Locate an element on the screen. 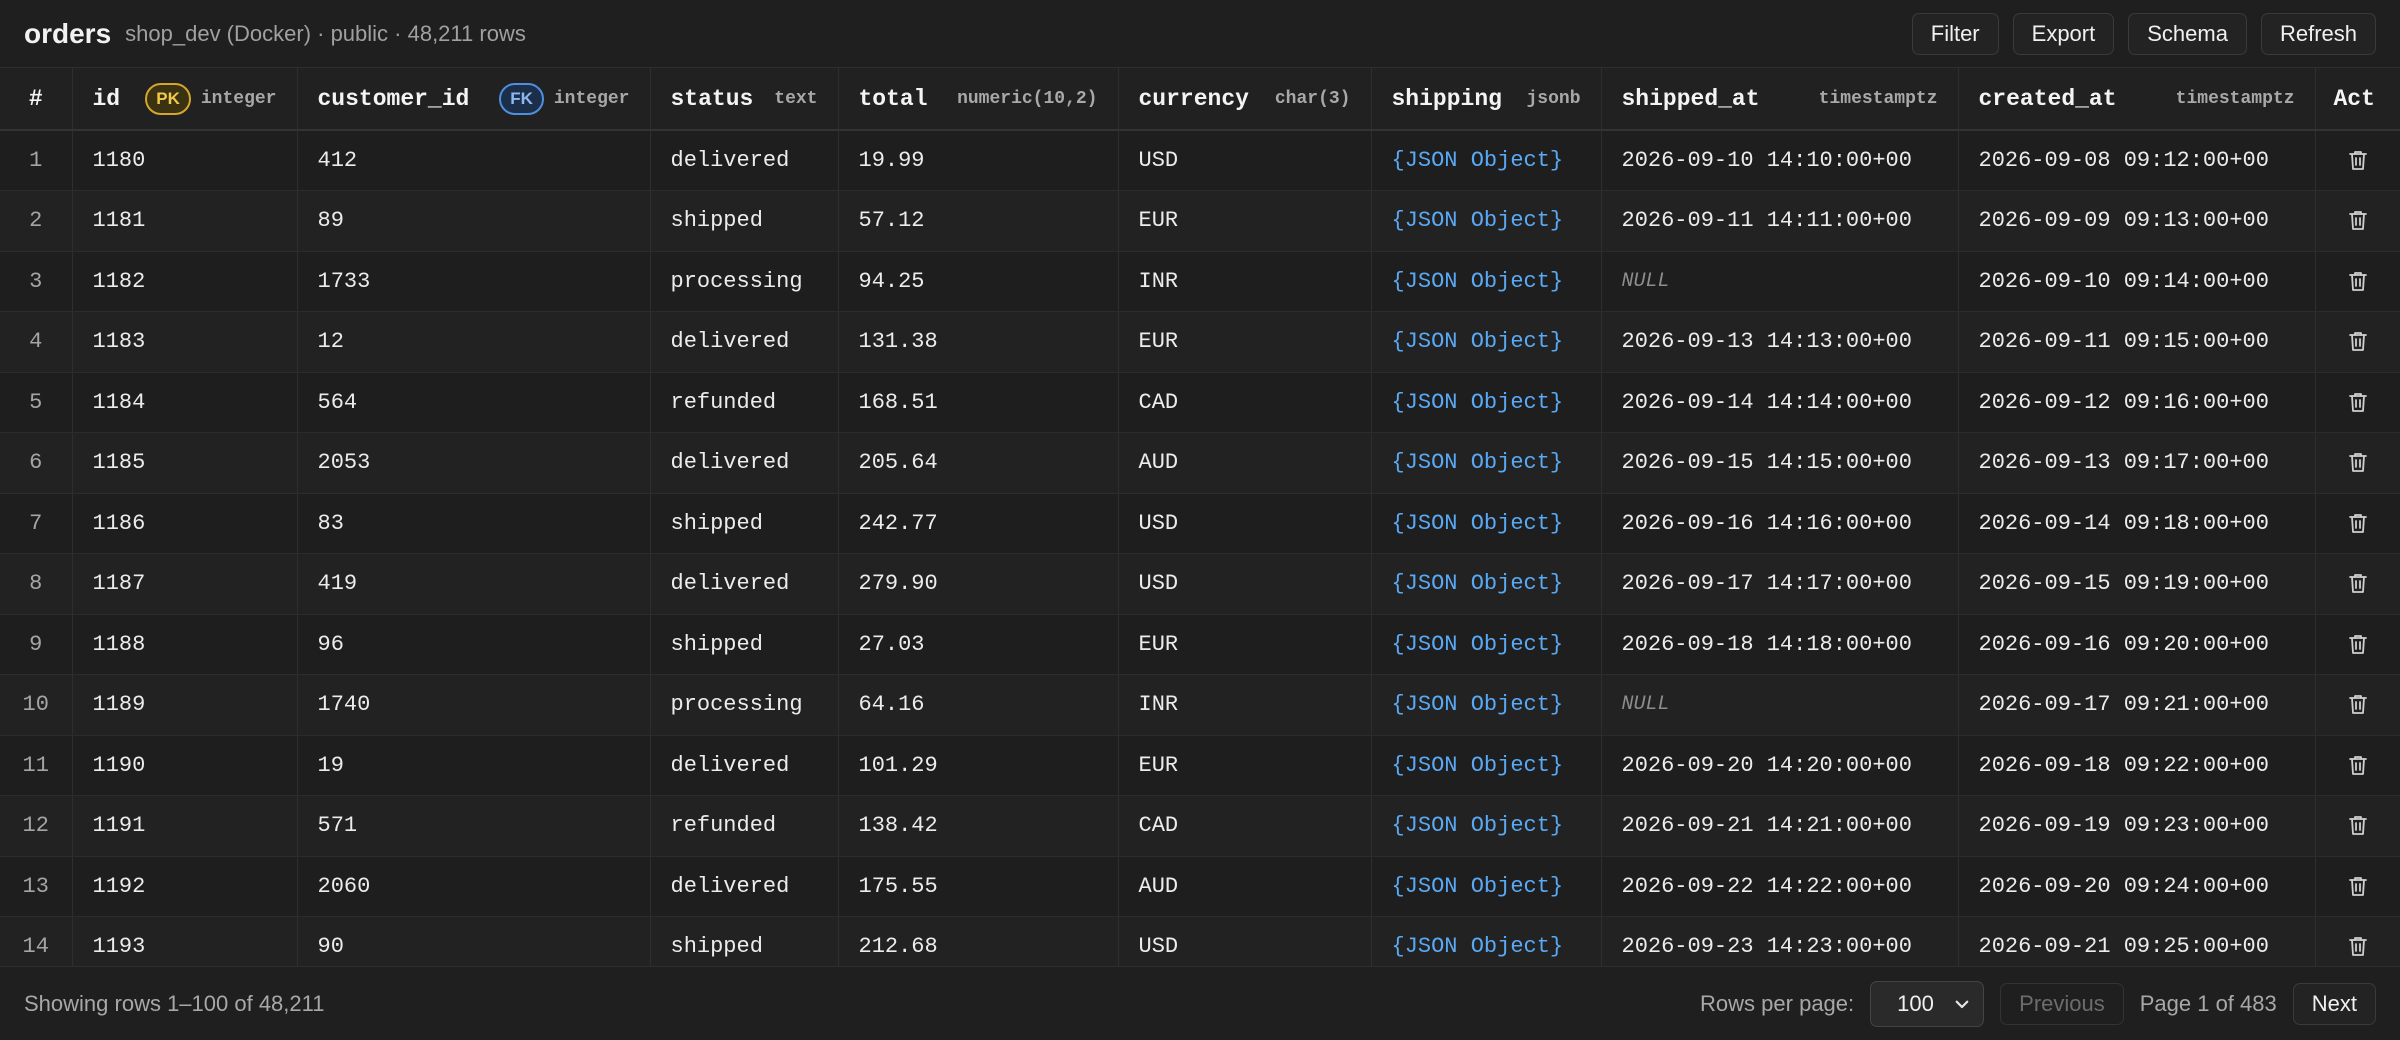 The width and height of the screenshot is (2400, 1040). next-page-button: Next is located at coordinates (2334, 1003).